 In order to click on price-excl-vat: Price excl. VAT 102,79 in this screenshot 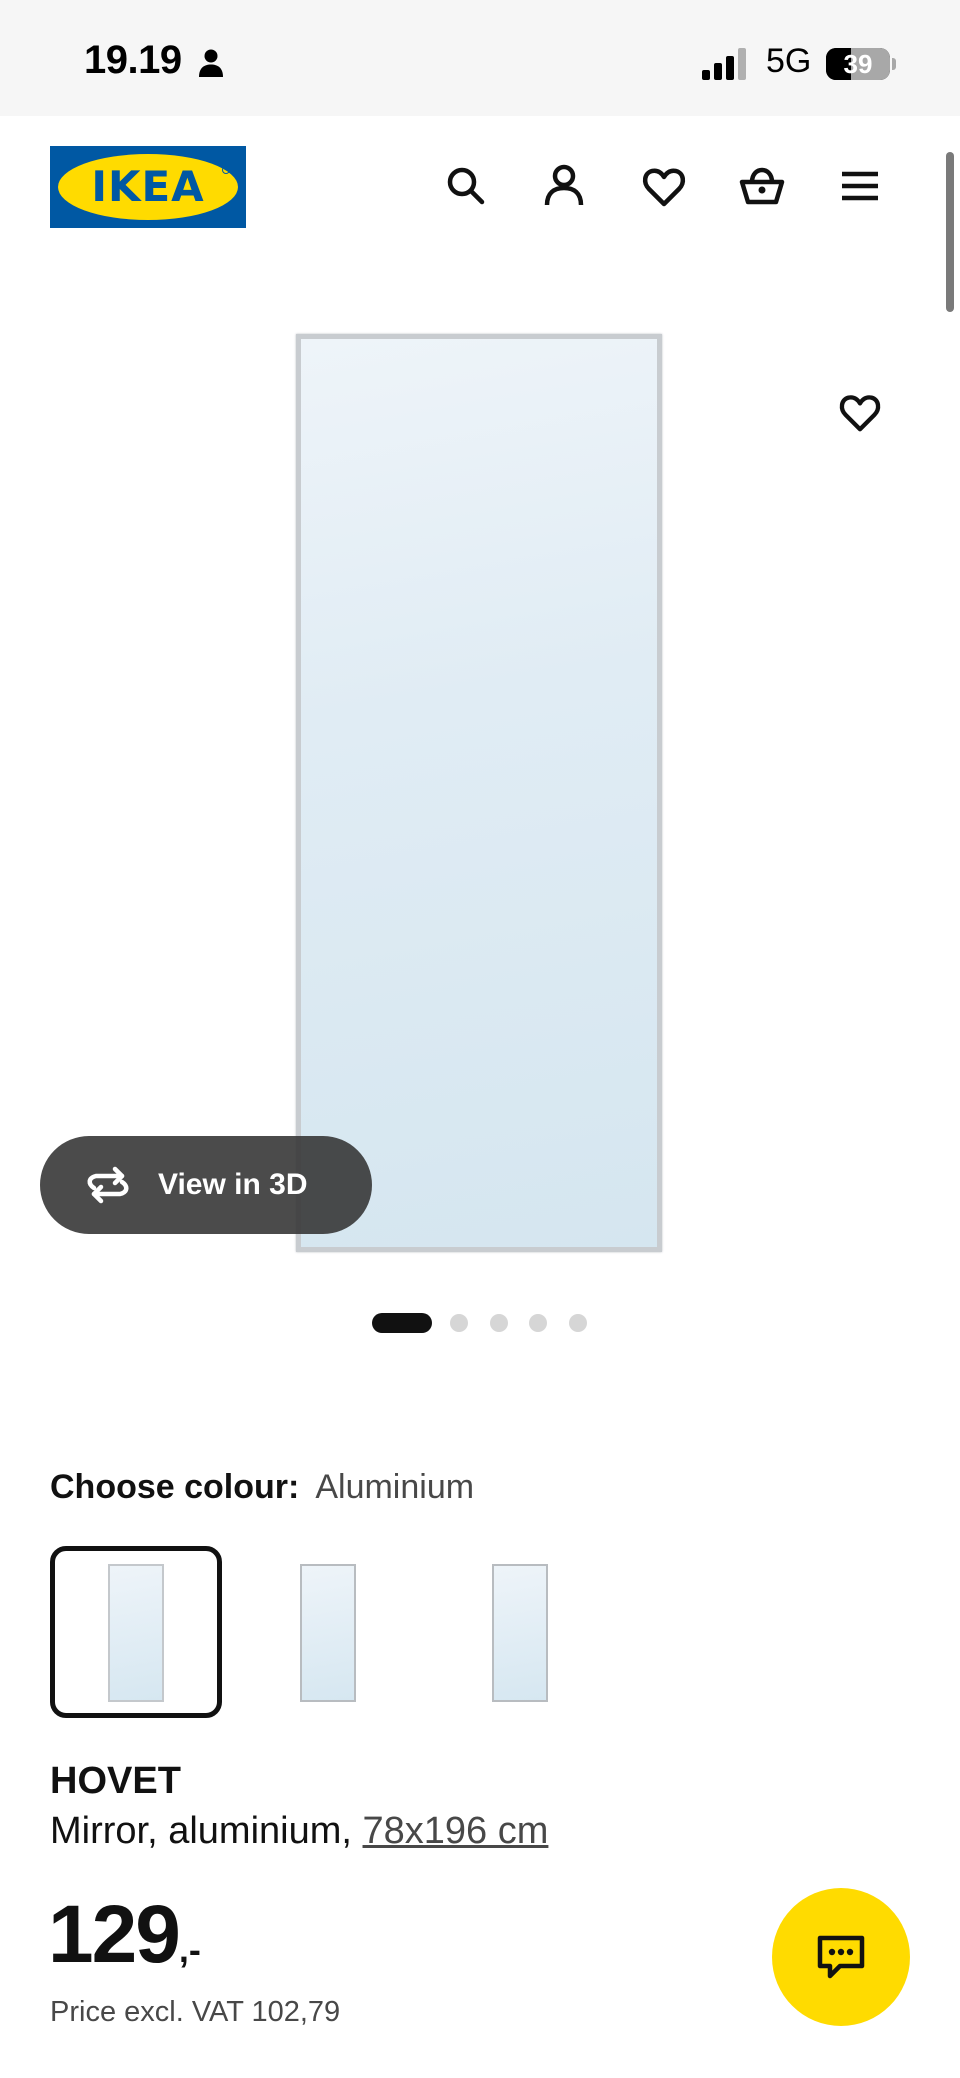, I will do `click(195, 2012)`.